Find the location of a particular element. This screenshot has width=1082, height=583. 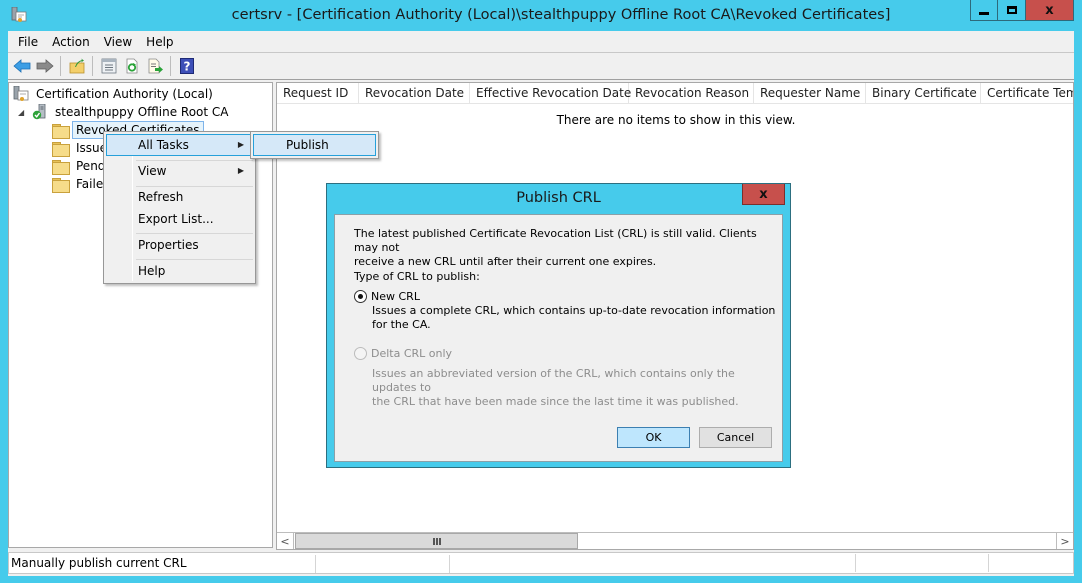

window-controls: x is located at coordinates (1022, 10).